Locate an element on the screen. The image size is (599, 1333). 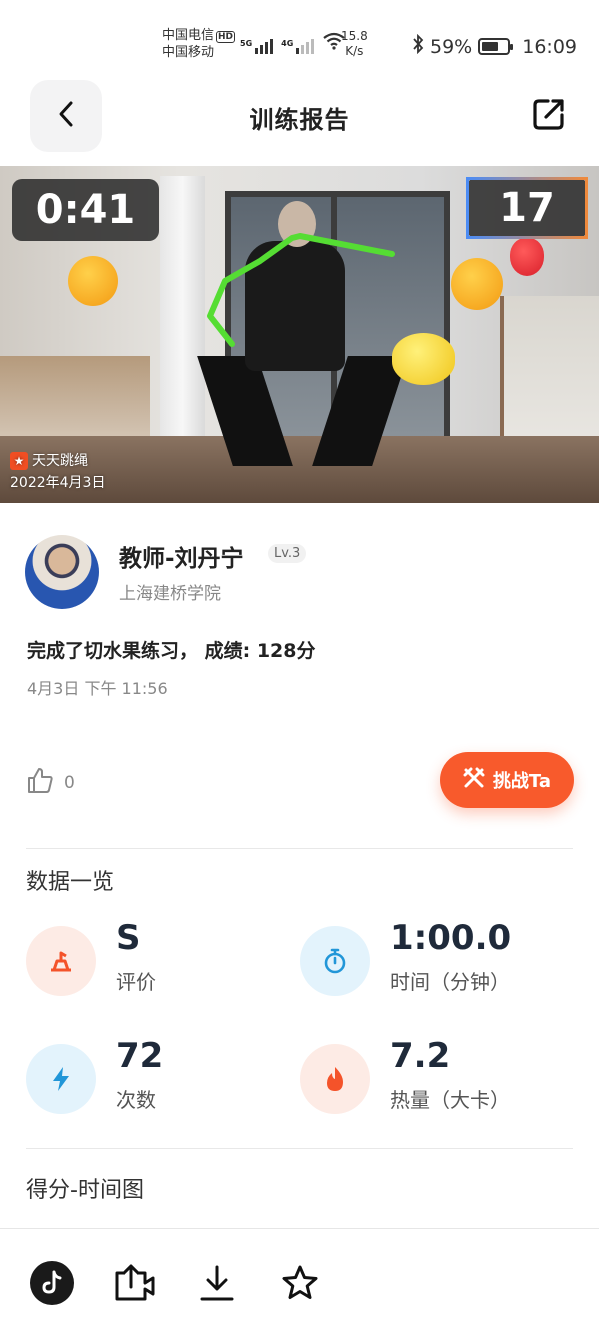
status-bar: 中国电信 HD 中国移动 5G 4G 15.8 K/s 59% 16:09 is located at coordinates (299, 40).